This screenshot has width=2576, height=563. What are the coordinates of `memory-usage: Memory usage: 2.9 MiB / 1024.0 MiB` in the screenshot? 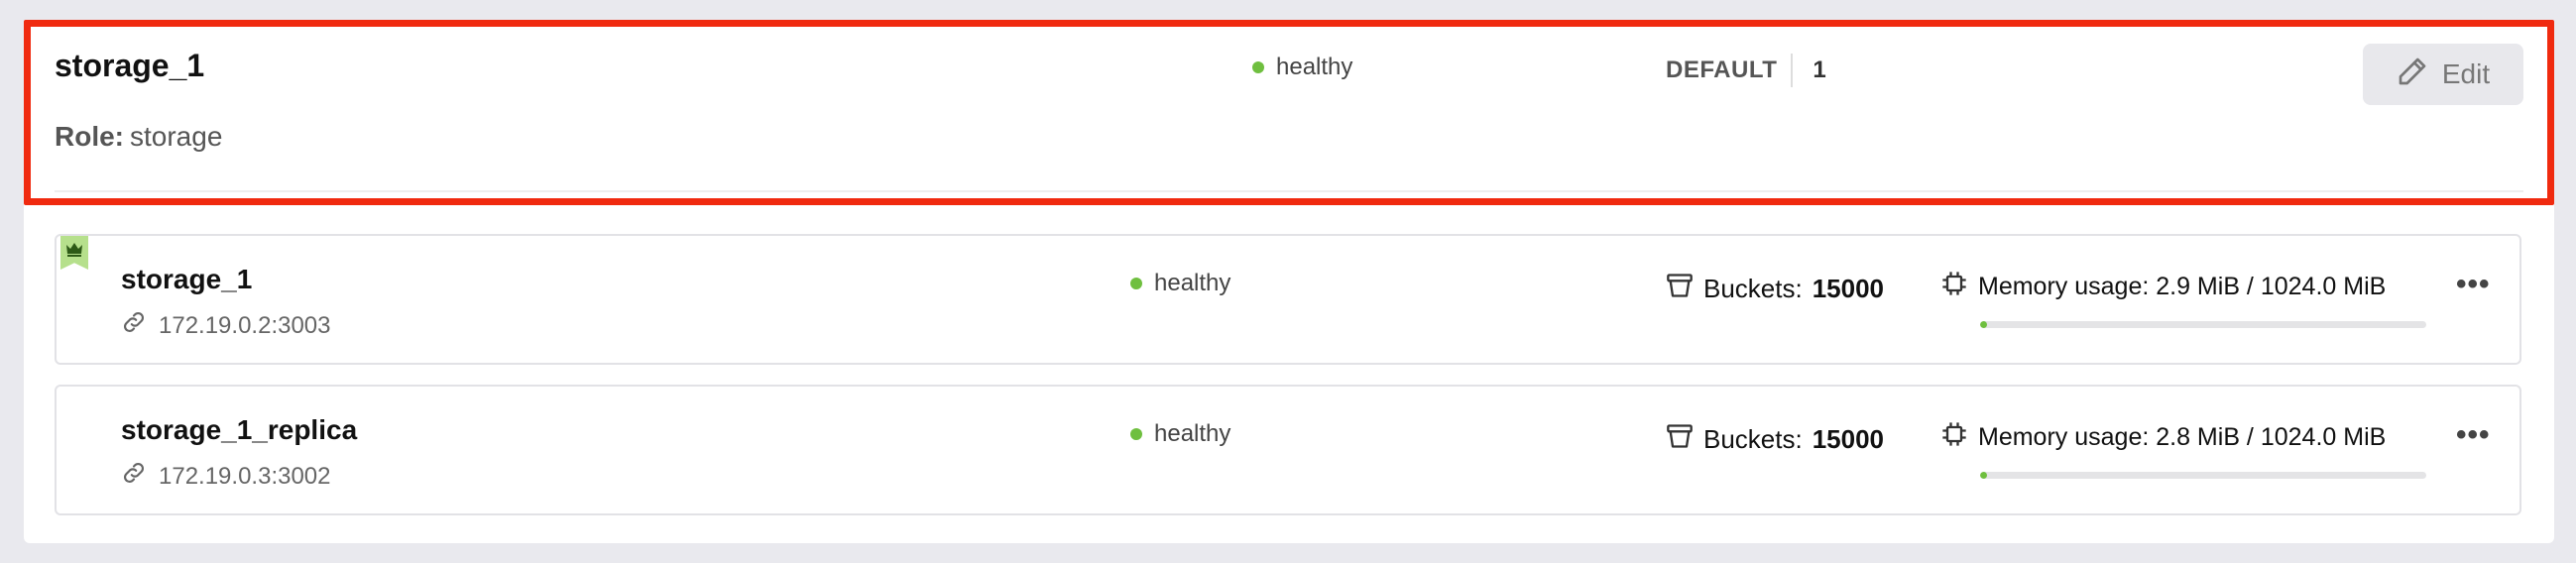 It's located at (2212, 299).